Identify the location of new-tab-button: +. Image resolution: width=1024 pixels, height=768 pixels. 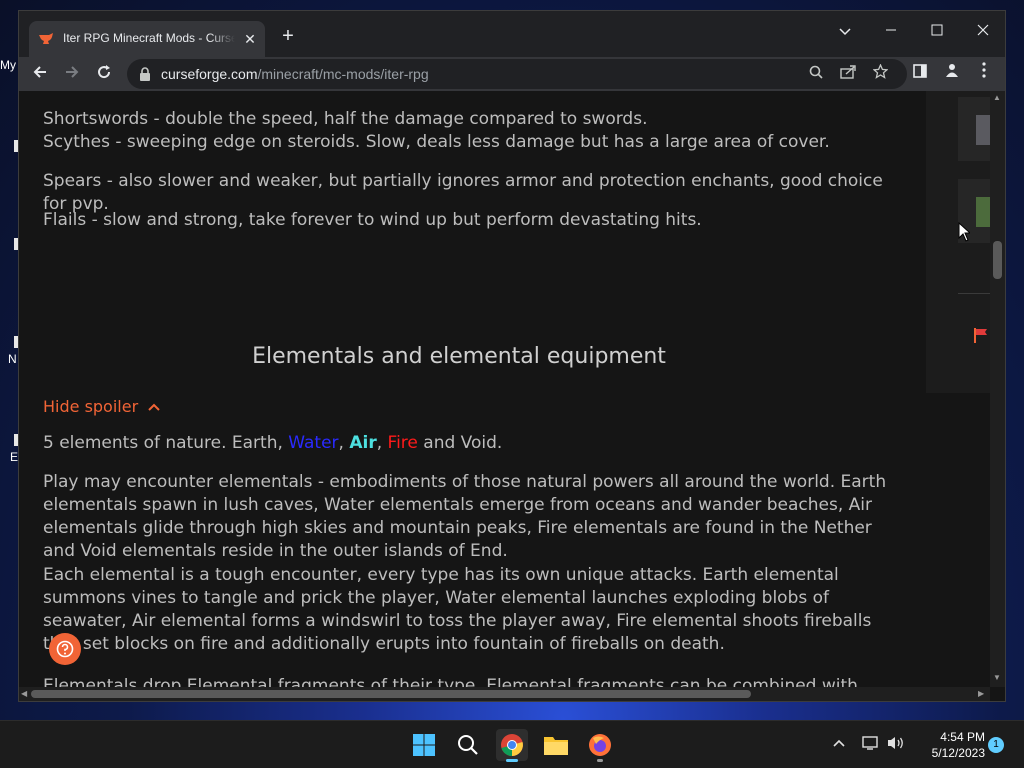
(288, 36).